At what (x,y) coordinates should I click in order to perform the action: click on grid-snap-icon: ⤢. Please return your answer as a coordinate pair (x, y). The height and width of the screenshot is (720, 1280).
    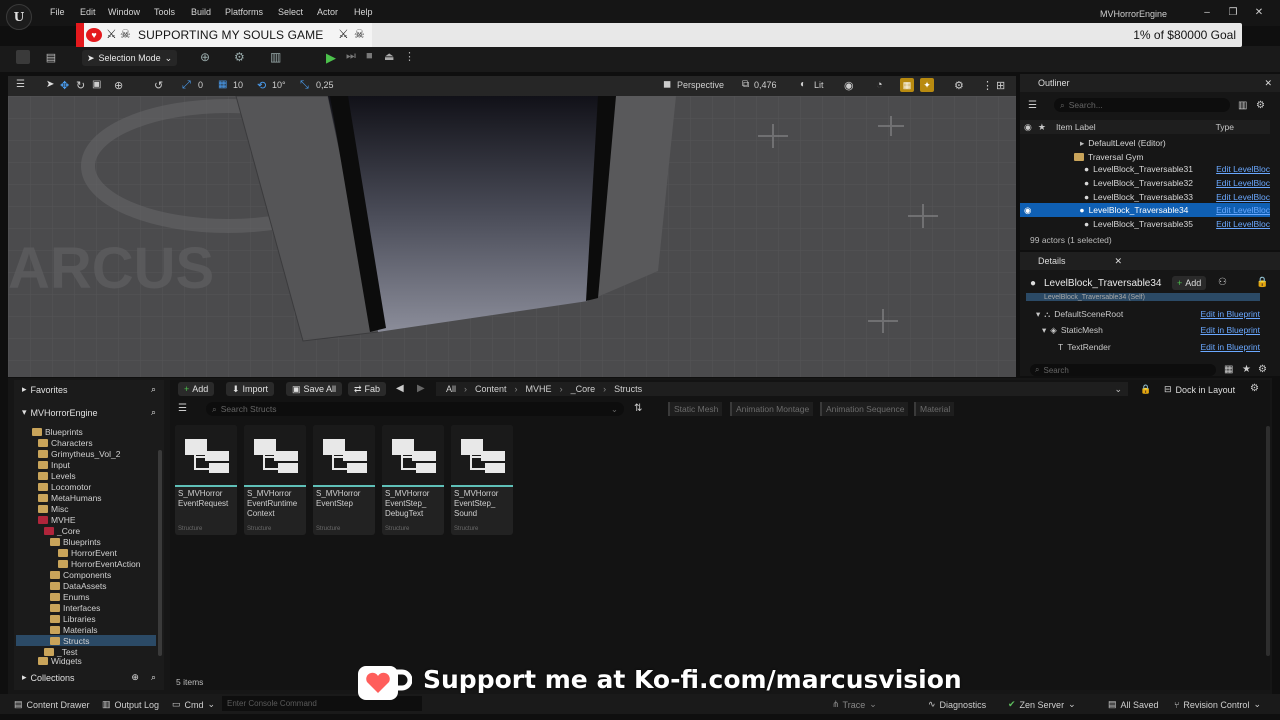
    Looking at the image, I should click on (186, 85).